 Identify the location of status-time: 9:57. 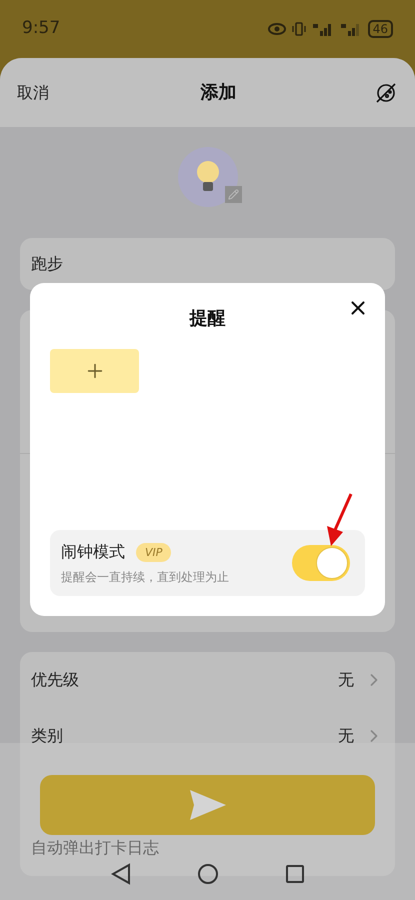
(41, 28).